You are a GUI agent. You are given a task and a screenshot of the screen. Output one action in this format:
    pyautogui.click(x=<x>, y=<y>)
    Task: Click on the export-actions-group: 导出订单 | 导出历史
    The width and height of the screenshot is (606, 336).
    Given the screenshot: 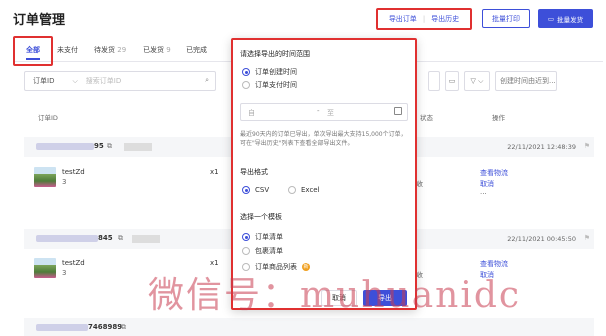 What is the action you would take?
    pyautogui.click(x=424, y=19)
    